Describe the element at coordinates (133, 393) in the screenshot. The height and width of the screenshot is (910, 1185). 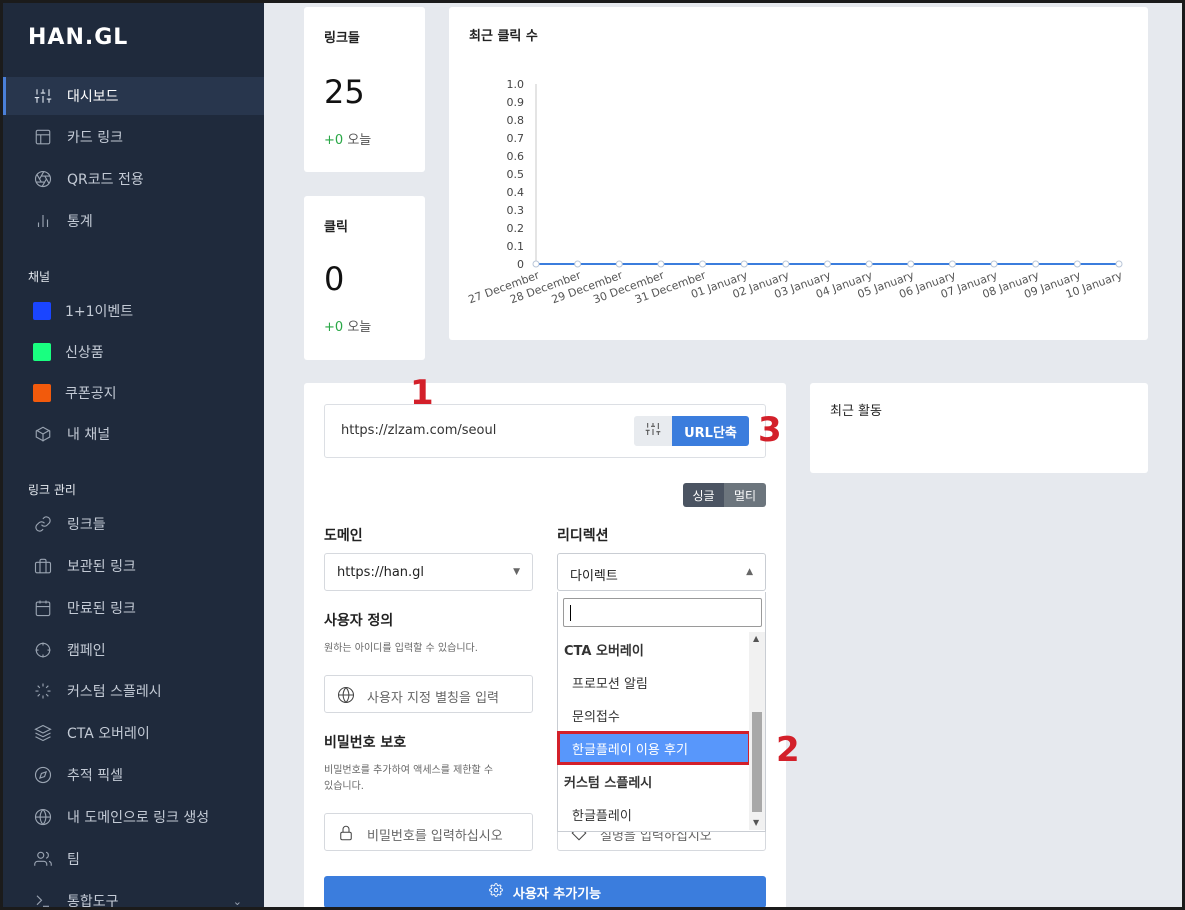
I see `sidebar-channel-coupon: 쿠폰공지` at that location.